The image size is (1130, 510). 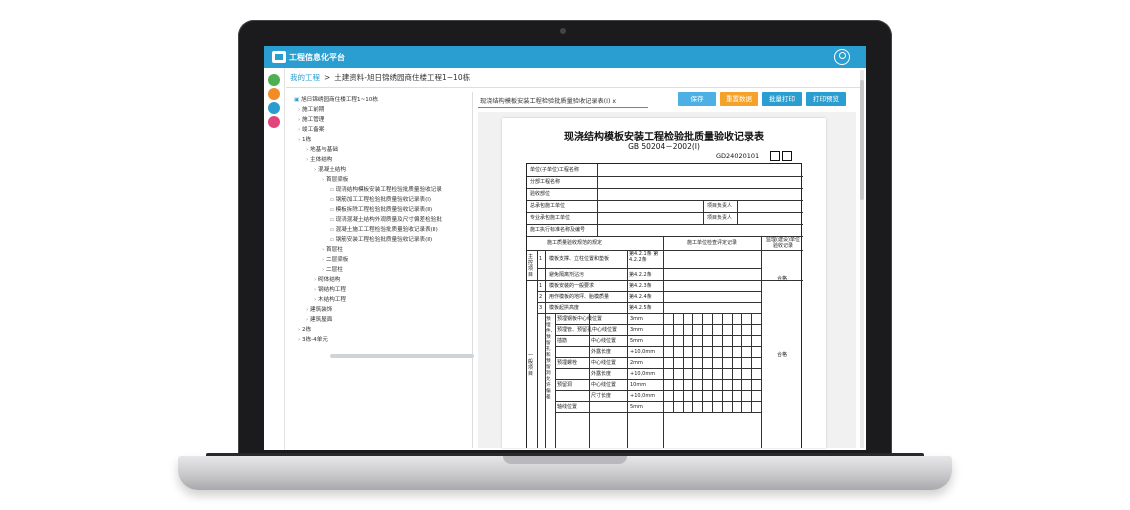 What do you see at coordinates (782, 355) in the screenshot?
I see `result-general: 合格` at bounding box center [782, 355].